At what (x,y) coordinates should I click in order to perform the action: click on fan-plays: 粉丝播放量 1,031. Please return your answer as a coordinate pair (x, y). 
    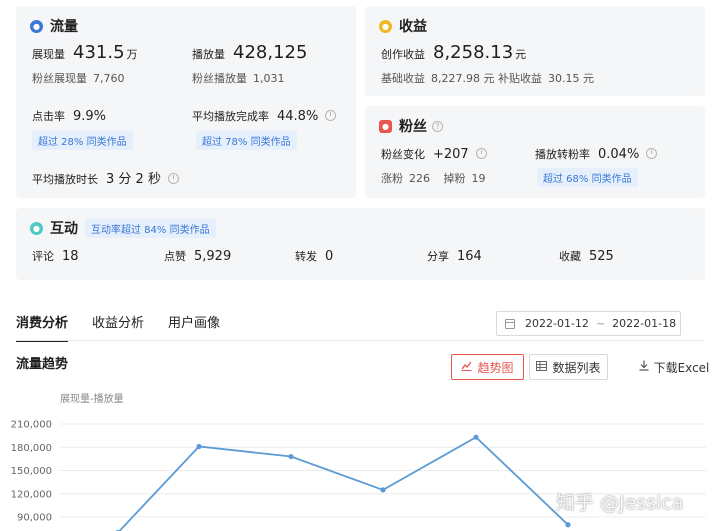
    Looking at the image, I should click on (238, 78).